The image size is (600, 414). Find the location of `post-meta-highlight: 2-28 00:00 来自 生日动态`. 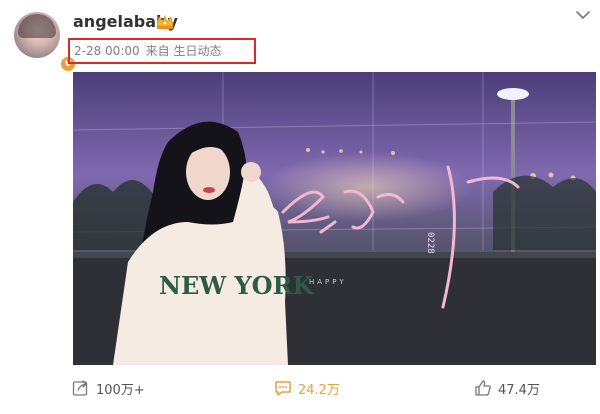

post-meta-highlight: 2-28 00:00 来自 生日动态 is located at coordinates (162, 51).